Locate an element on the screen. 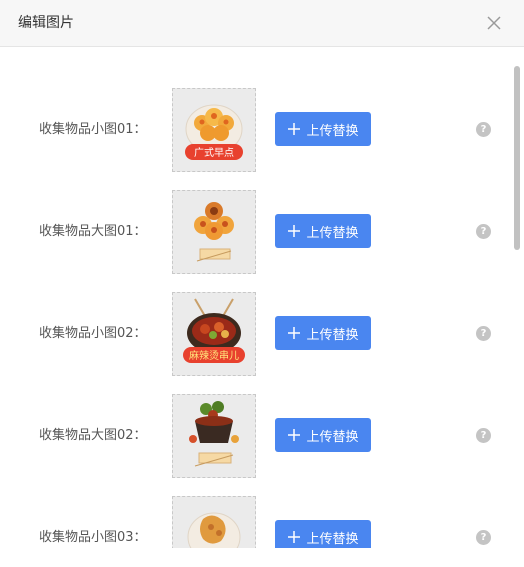  row-label: 收集物品大图02： is located at coordinates (93, 435).